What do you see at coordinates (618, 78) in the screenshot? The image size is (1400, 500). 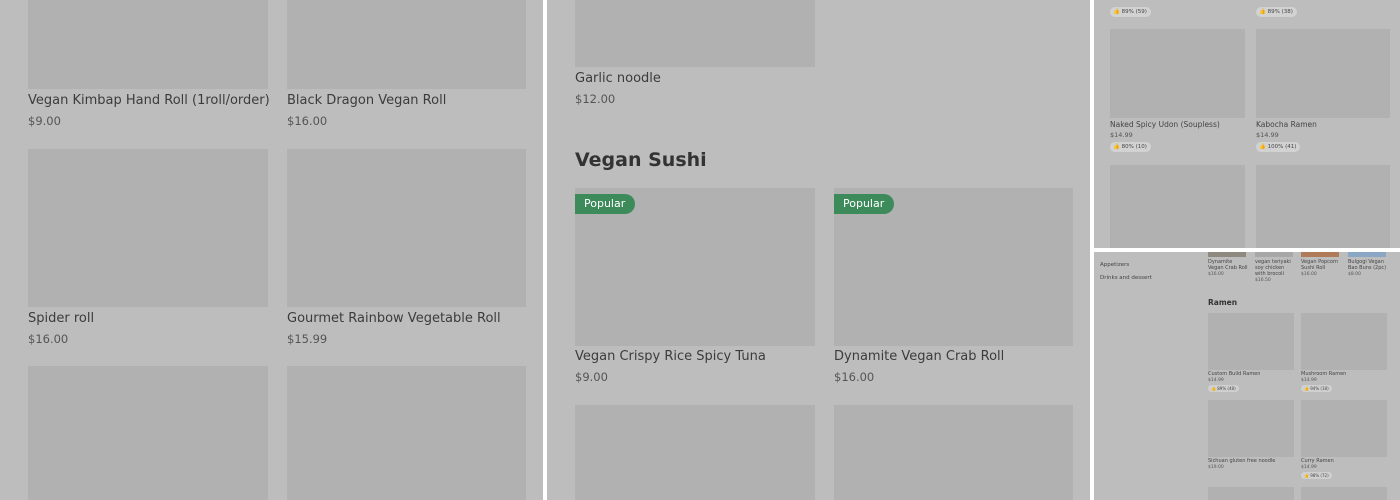 I see `item-name: Garlic noodle` at bounding box center [618, 78].